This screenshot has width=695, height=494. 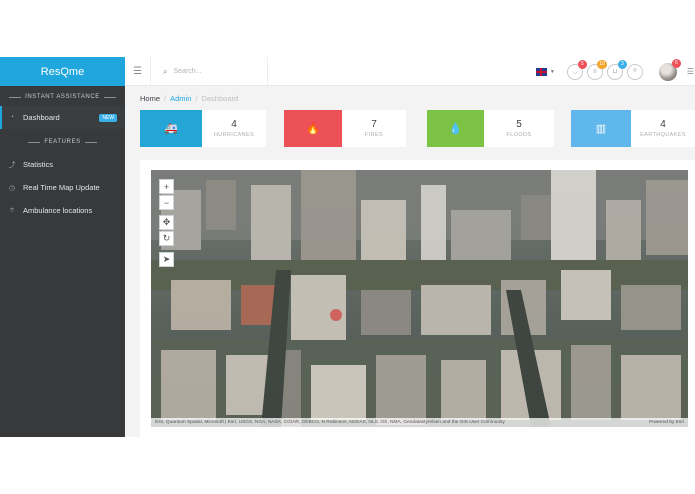 What do you see at coordinates (313, 128) in the screenshot?
I see `fire-icon: 🔥` at bounding box center [313, 128].